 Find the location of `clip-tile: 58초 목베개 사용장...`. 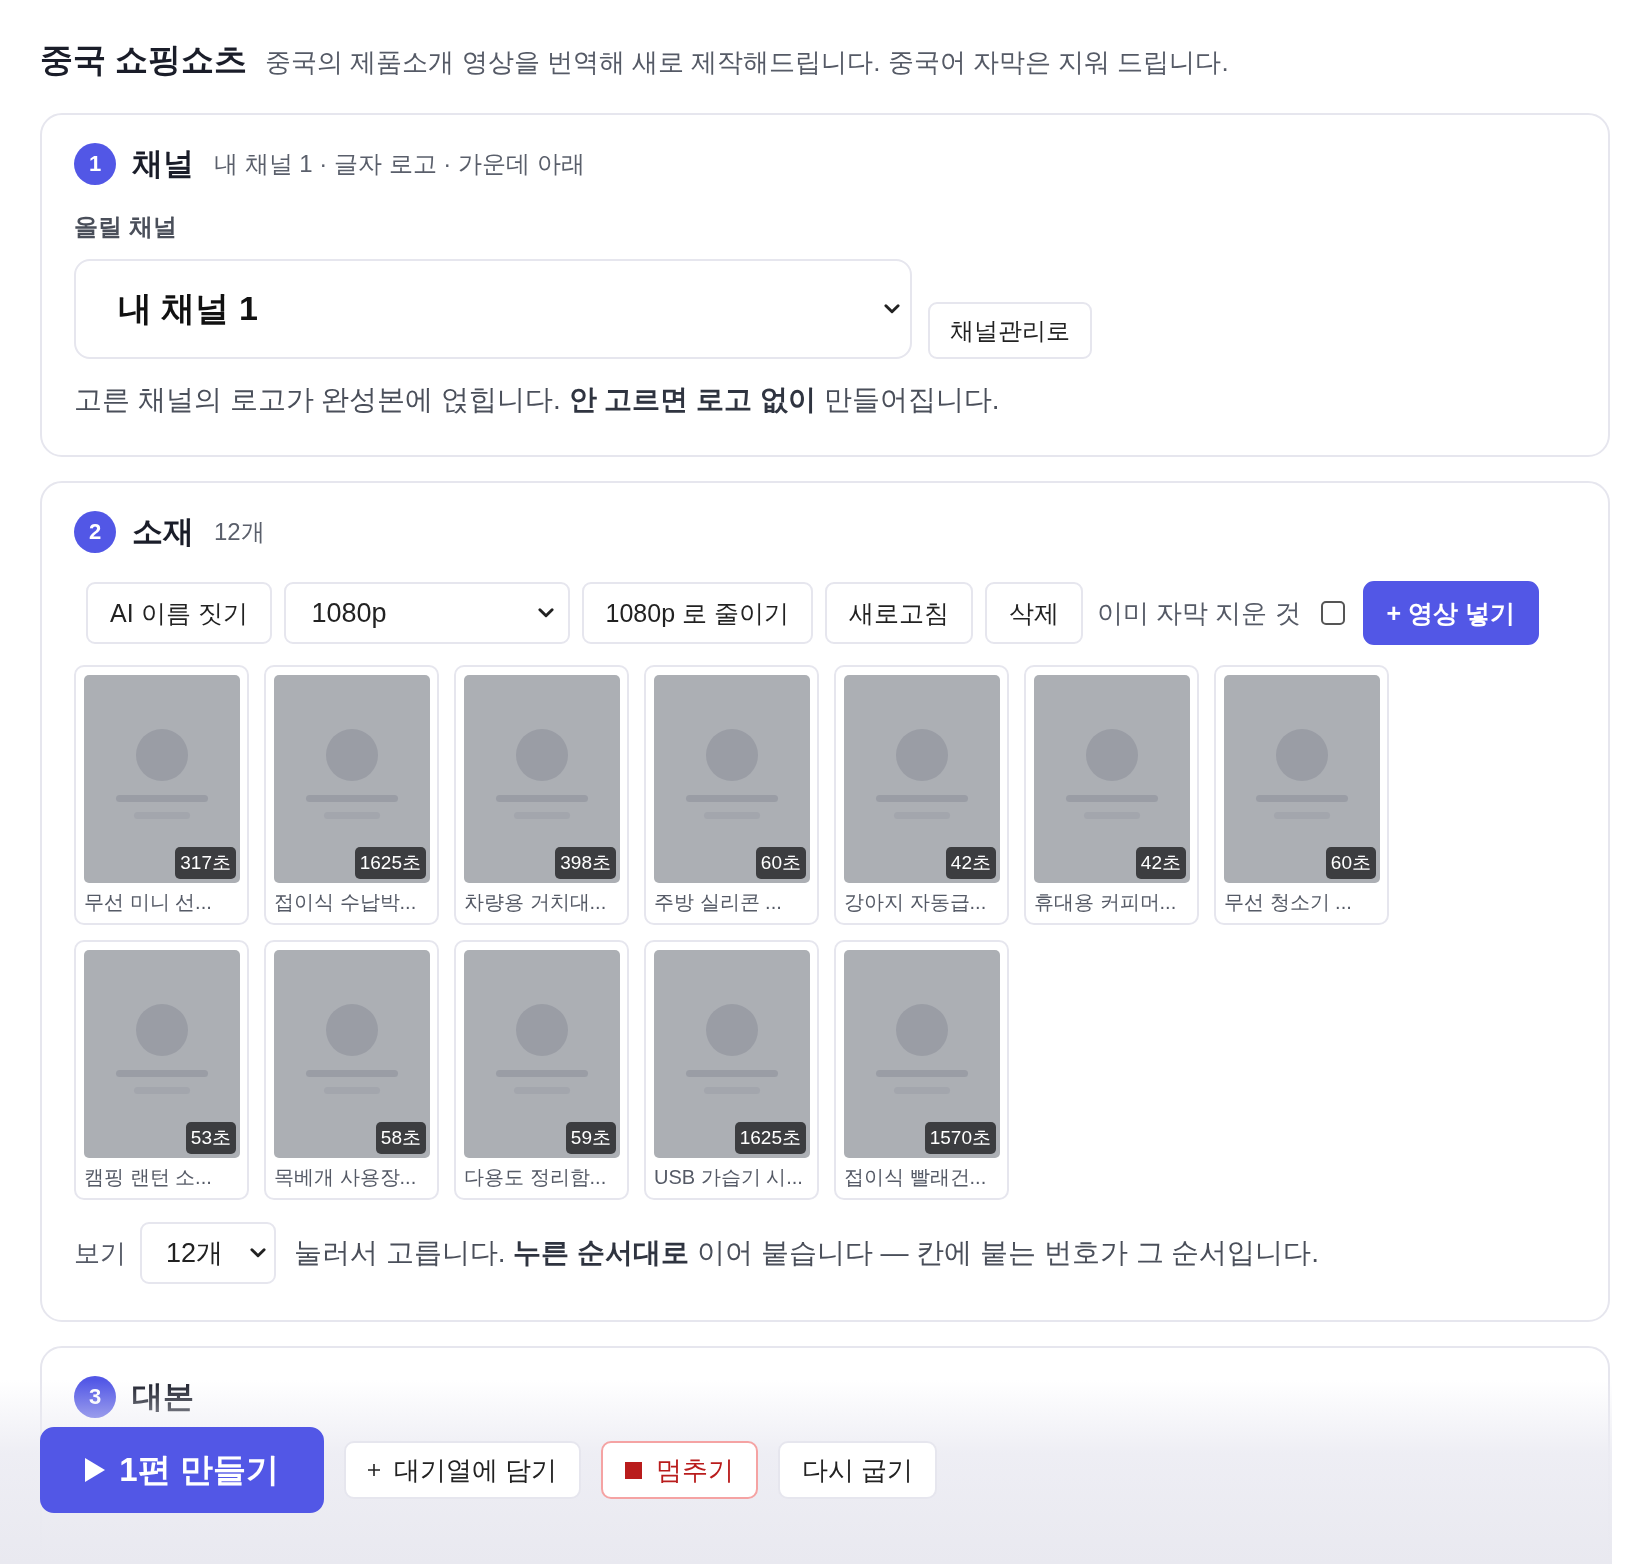

clip-tile: 58초 목베개 사용장... is located at coordinates (351, 1070).